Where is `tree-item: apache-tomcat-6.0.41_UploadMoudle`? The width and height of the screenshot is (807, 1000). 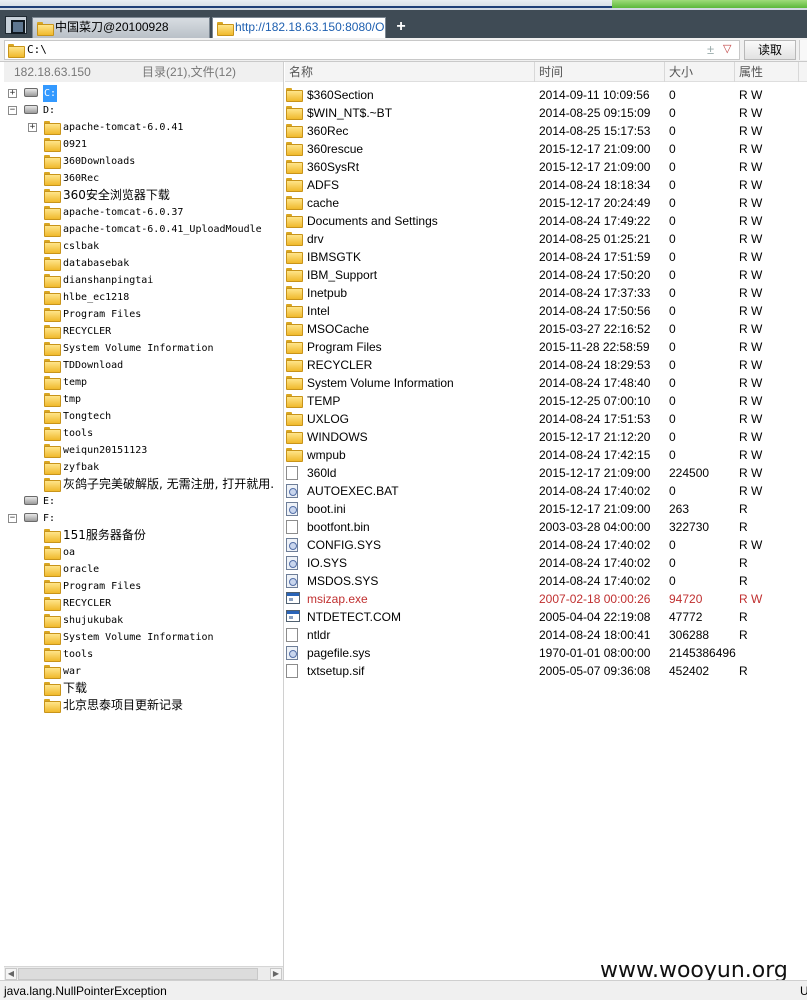
tree-item: apache-tomcat-6.0.41_UploadMoudle is located at coordinates (143, 229).